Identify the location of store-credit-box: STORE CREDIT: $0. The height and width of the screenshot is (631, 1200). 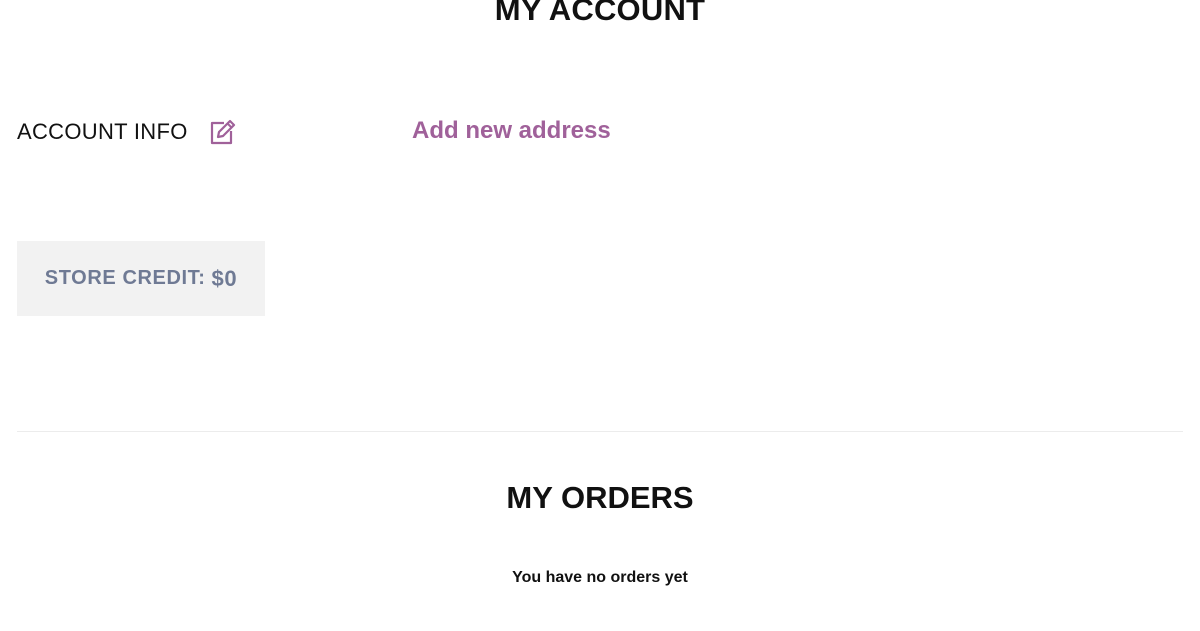
(141, 278).